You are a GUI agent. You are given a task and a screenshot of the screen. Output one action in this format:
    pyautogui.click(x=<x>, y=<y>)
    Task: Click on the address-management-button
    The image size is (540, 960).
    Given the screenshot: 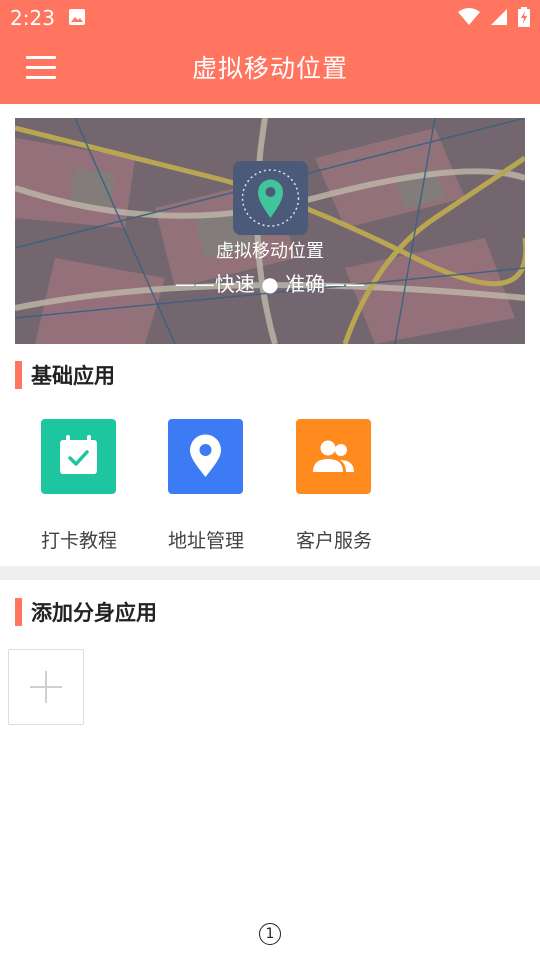 What is the action you would take?
    pyautogui.click(x=205, y=456)
    